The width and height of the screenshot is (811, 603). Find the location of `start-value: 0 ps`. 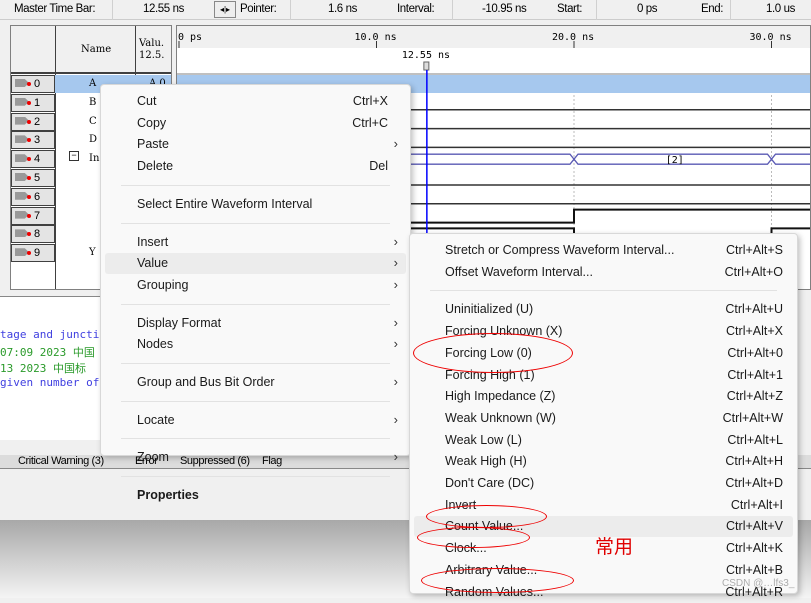

start-value: 0 ps is located at coordinates (647, 9).